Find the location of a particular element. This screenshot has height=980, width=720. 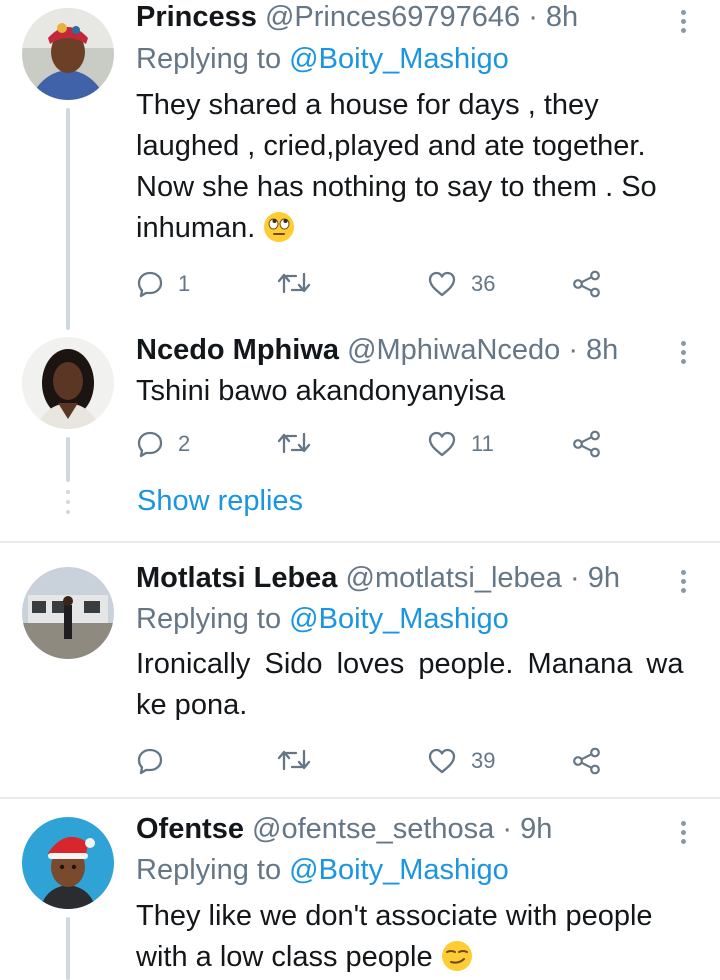

smirk-emoji is located at coordinates (456, 956).